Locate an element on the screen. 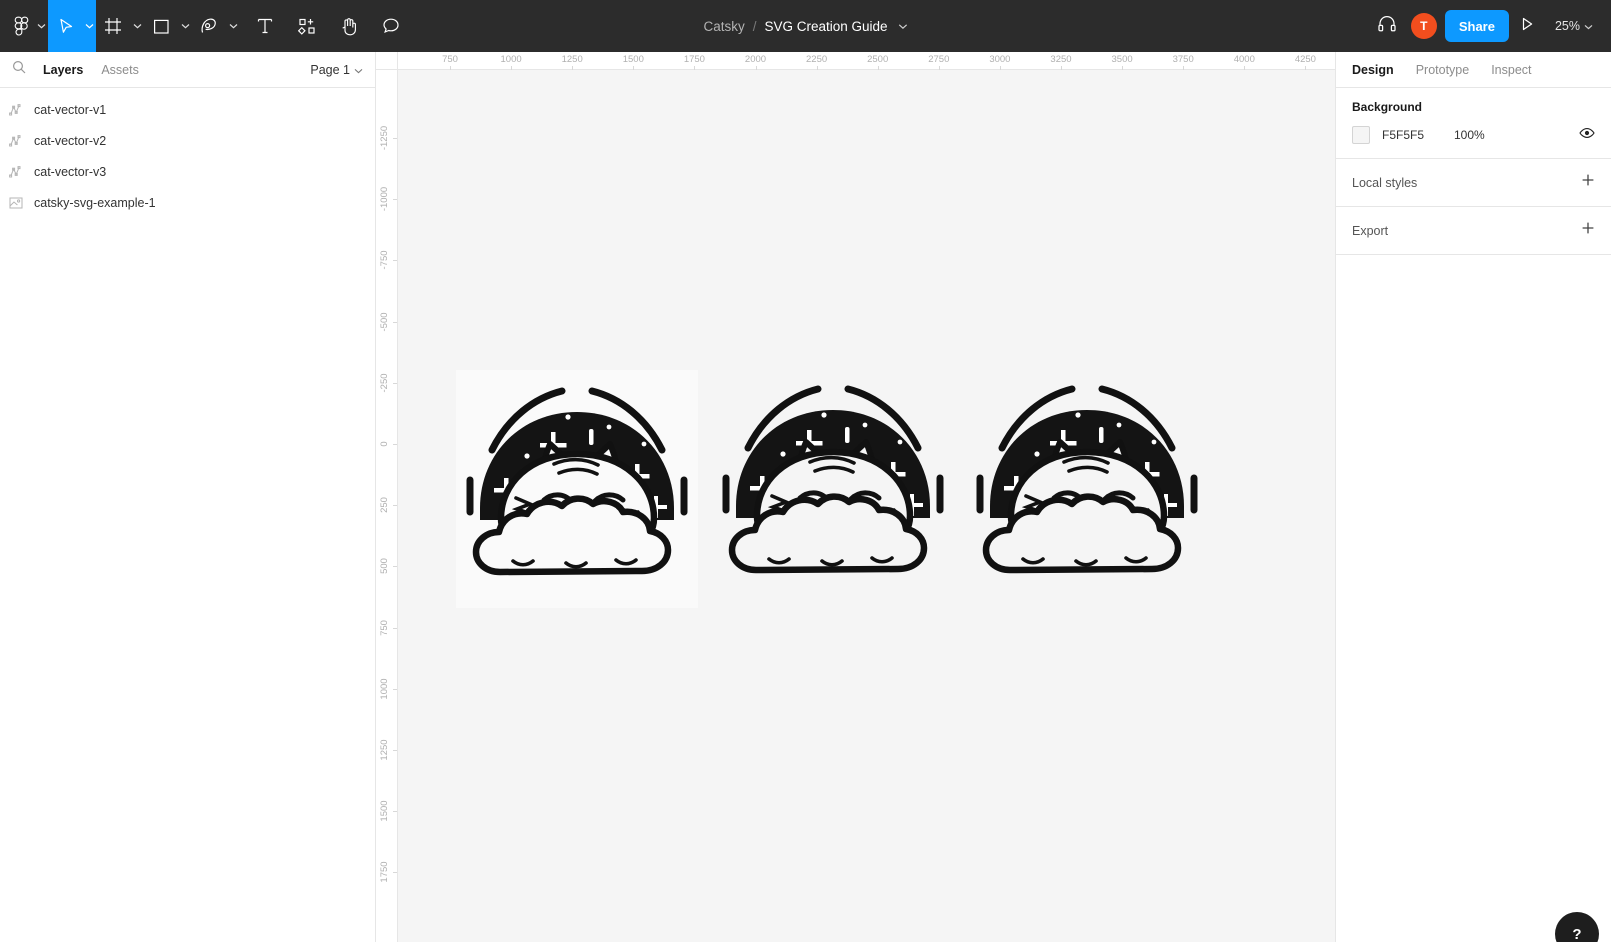  shape-tool is located at coordinates (168, 26).